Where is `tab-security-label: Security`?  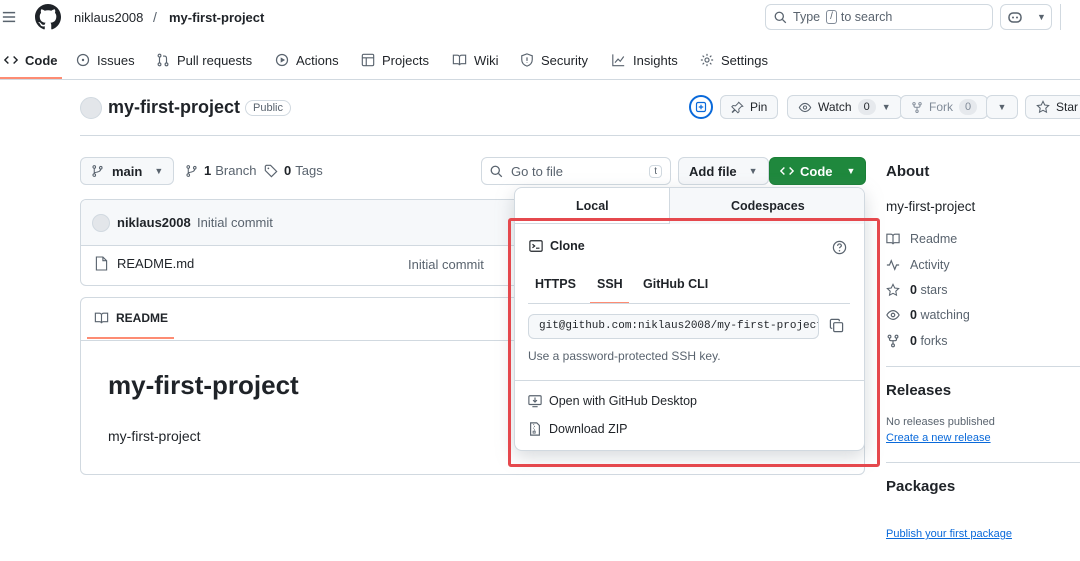 tab-security-label: Security is located at coordinates (564, 60).